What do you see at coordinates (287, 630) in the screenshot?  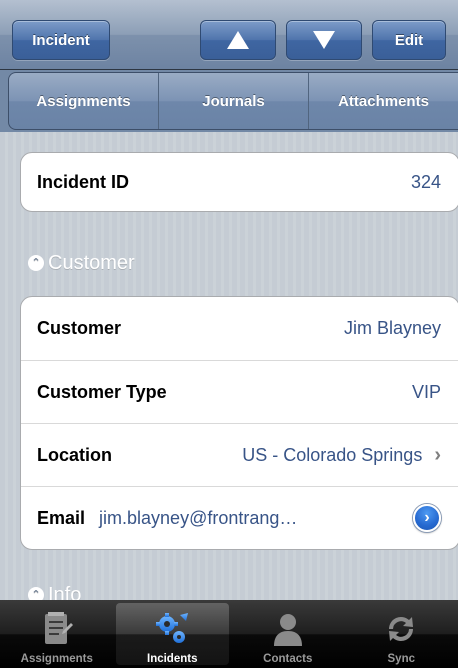 I see `person-icon` at bounding box center [287, 630].